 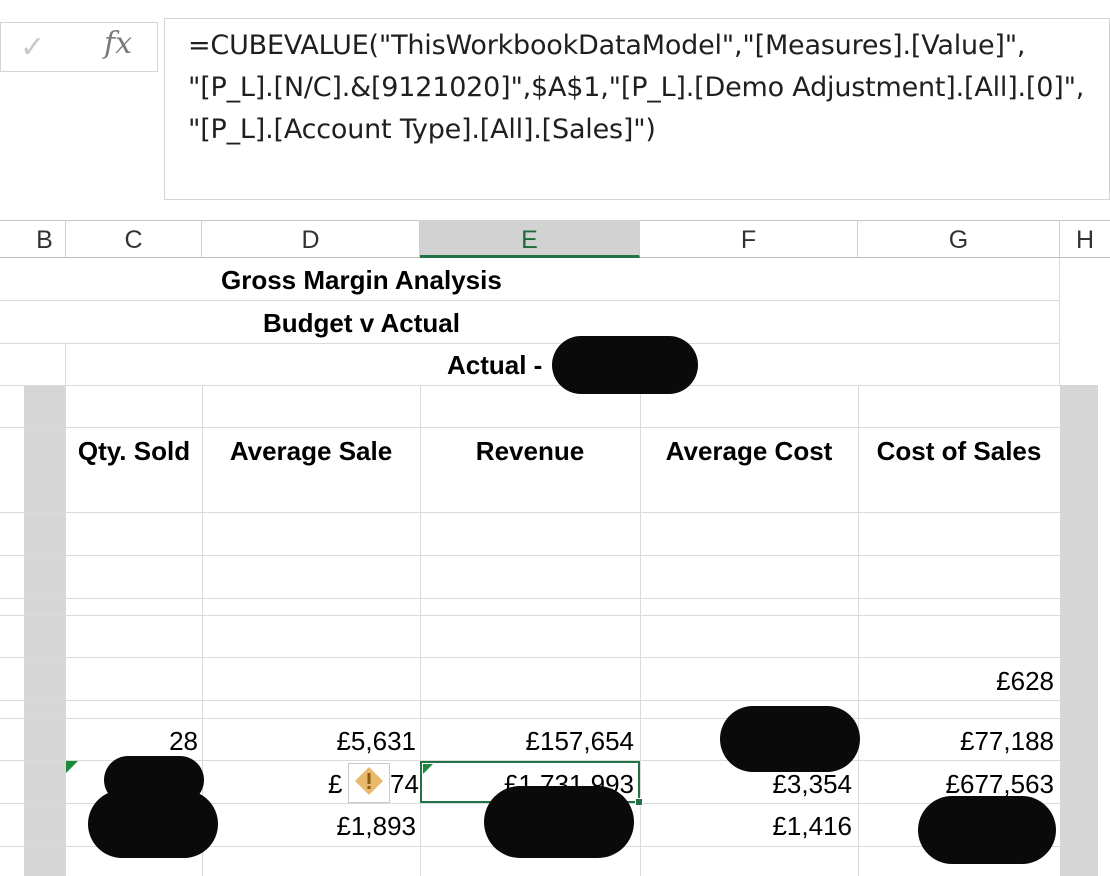 What do you see at coordinates (956, 681) in the screenshot?
I see `cell-cost-of-sales: £628` at bounding box center [956, 681].